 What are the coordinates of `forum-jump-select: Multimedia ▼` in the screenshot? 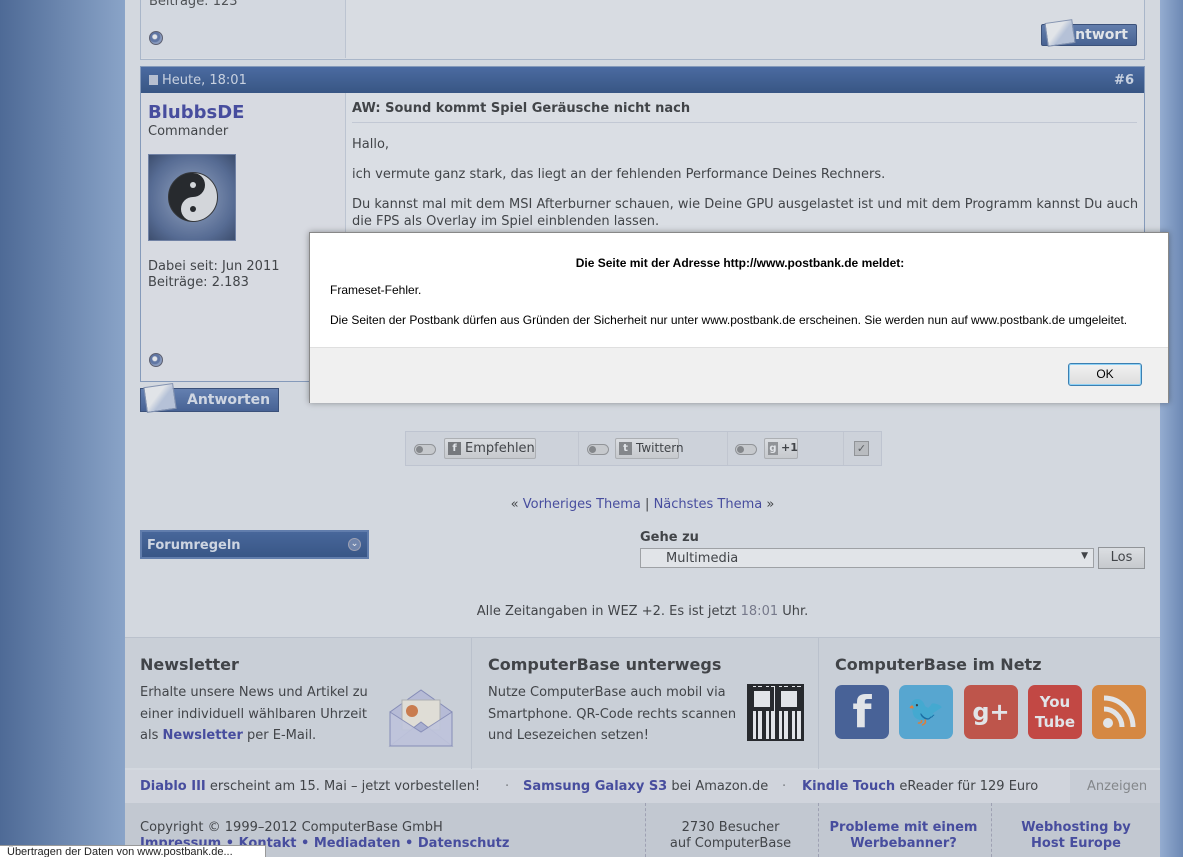 It's located at (867, 558).